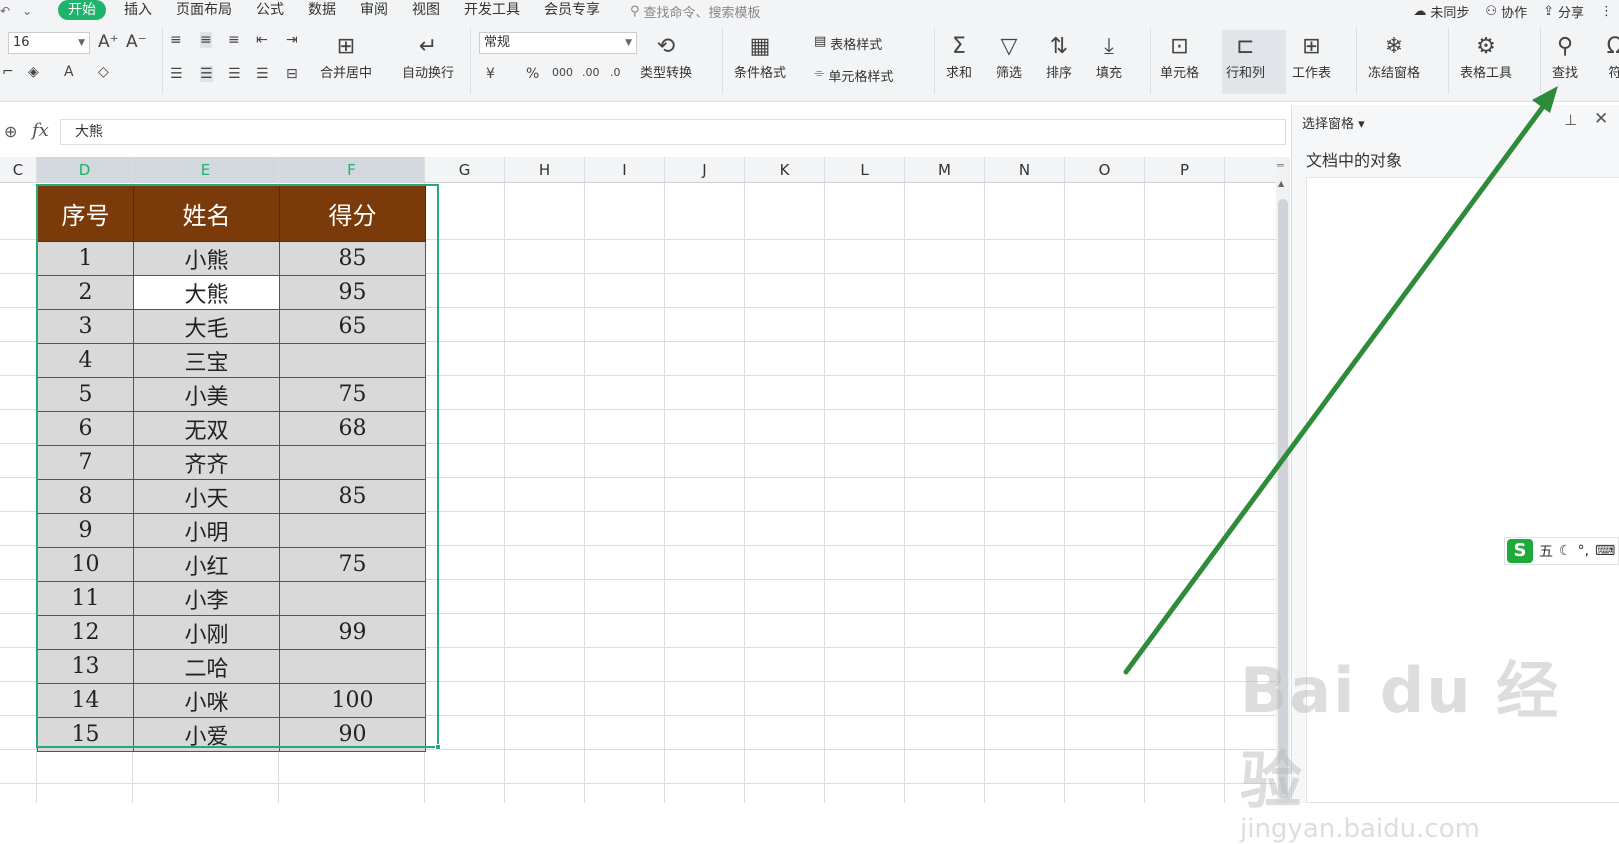  I want to click on column-header-O: O, so click(1105, 170).